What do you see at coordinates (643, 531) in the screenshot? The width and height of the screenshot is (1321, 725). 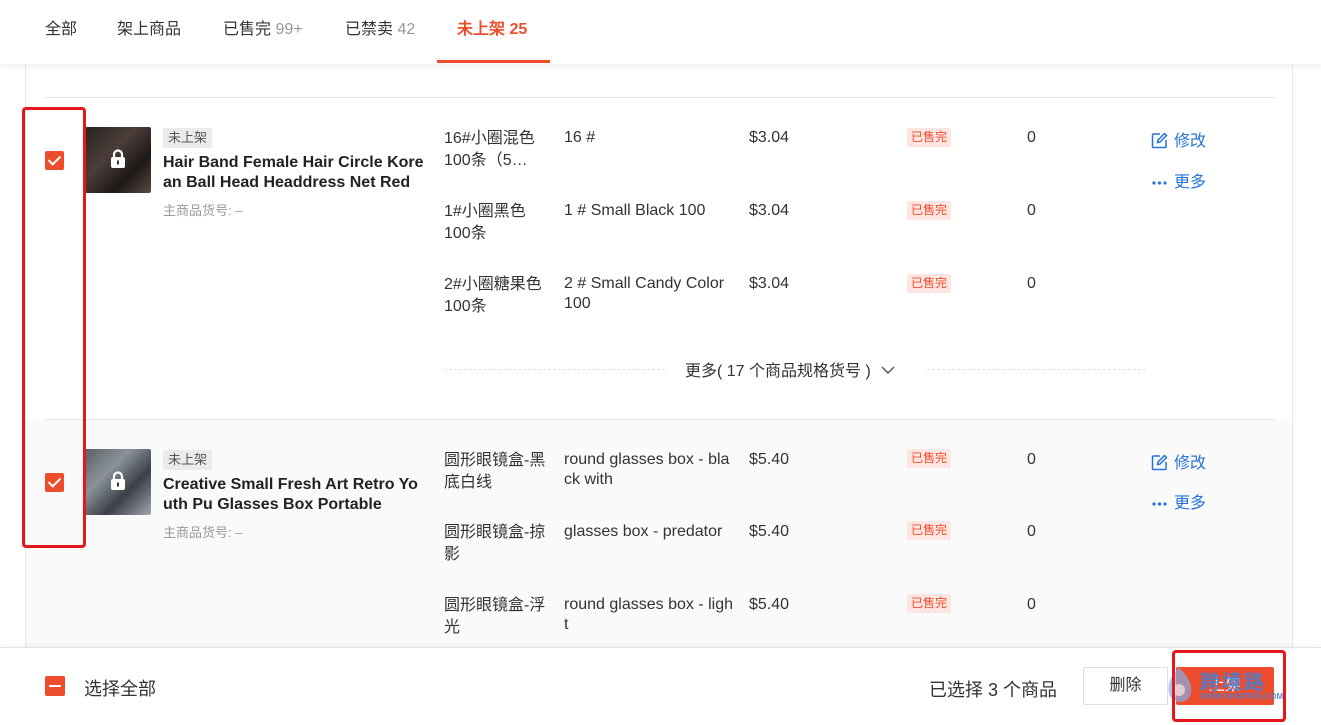 I see `variation-sku: glasses box - predator` at bounding box center [643, 531].